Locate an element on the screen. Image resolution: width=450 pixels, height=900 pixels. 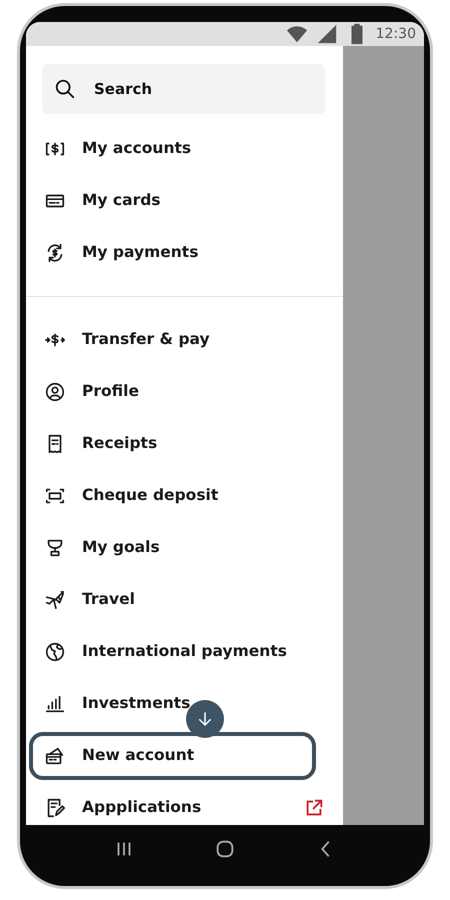
status-time: 12:30 is located at coordinates (396, 34).